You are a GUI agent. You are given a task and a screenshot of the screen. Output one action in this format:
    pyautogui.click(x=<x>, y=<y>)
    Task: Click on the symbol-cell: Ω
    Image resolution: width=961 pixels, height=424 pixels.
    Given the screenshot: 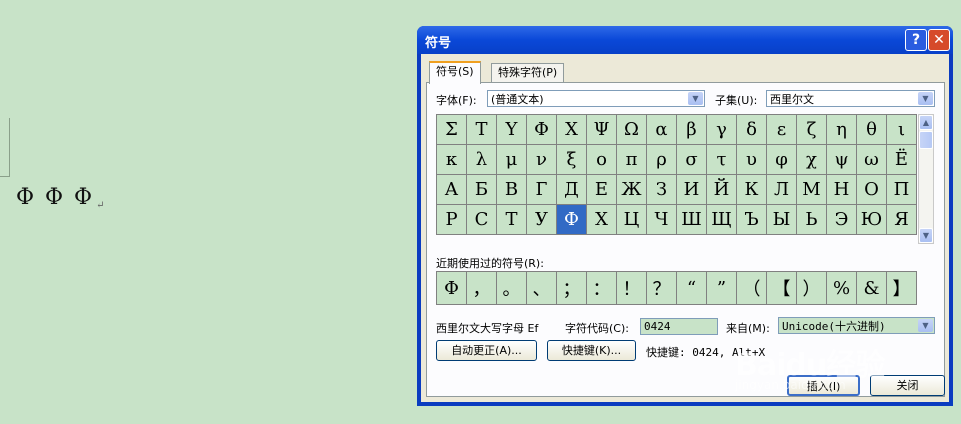 What is the action you would take?
    pyautogui.click(x=632, y=130)
    